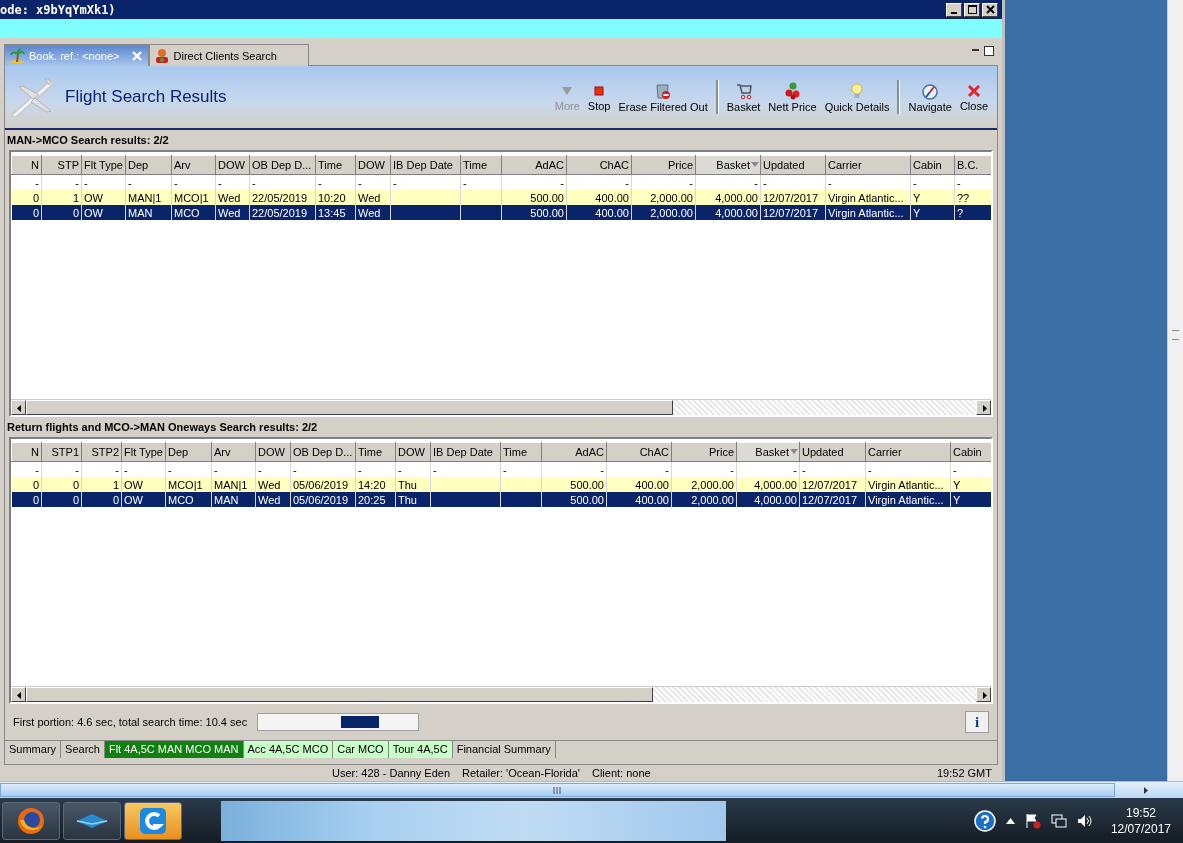 The width and height of the screenshot is (1183, 843). Describe the element at coordinates (972, 9) in the screenshot. I see `maximize-button` at that location.